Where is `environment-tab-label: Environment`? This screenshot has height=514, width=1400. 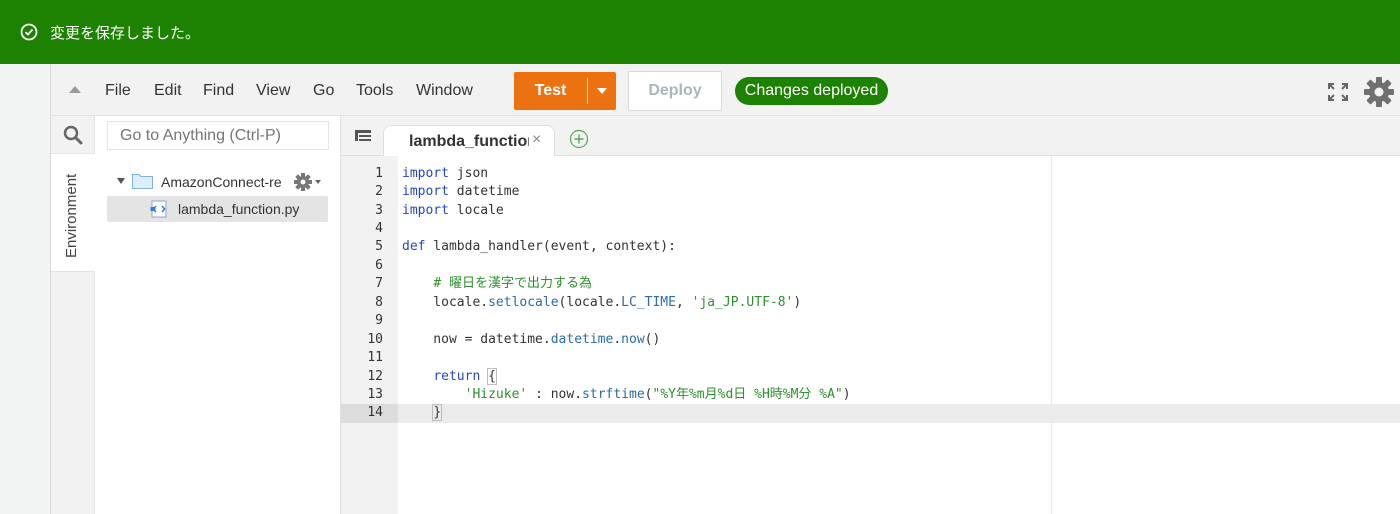 environment-tab-label: Environment is located at coordinates (71, 216).